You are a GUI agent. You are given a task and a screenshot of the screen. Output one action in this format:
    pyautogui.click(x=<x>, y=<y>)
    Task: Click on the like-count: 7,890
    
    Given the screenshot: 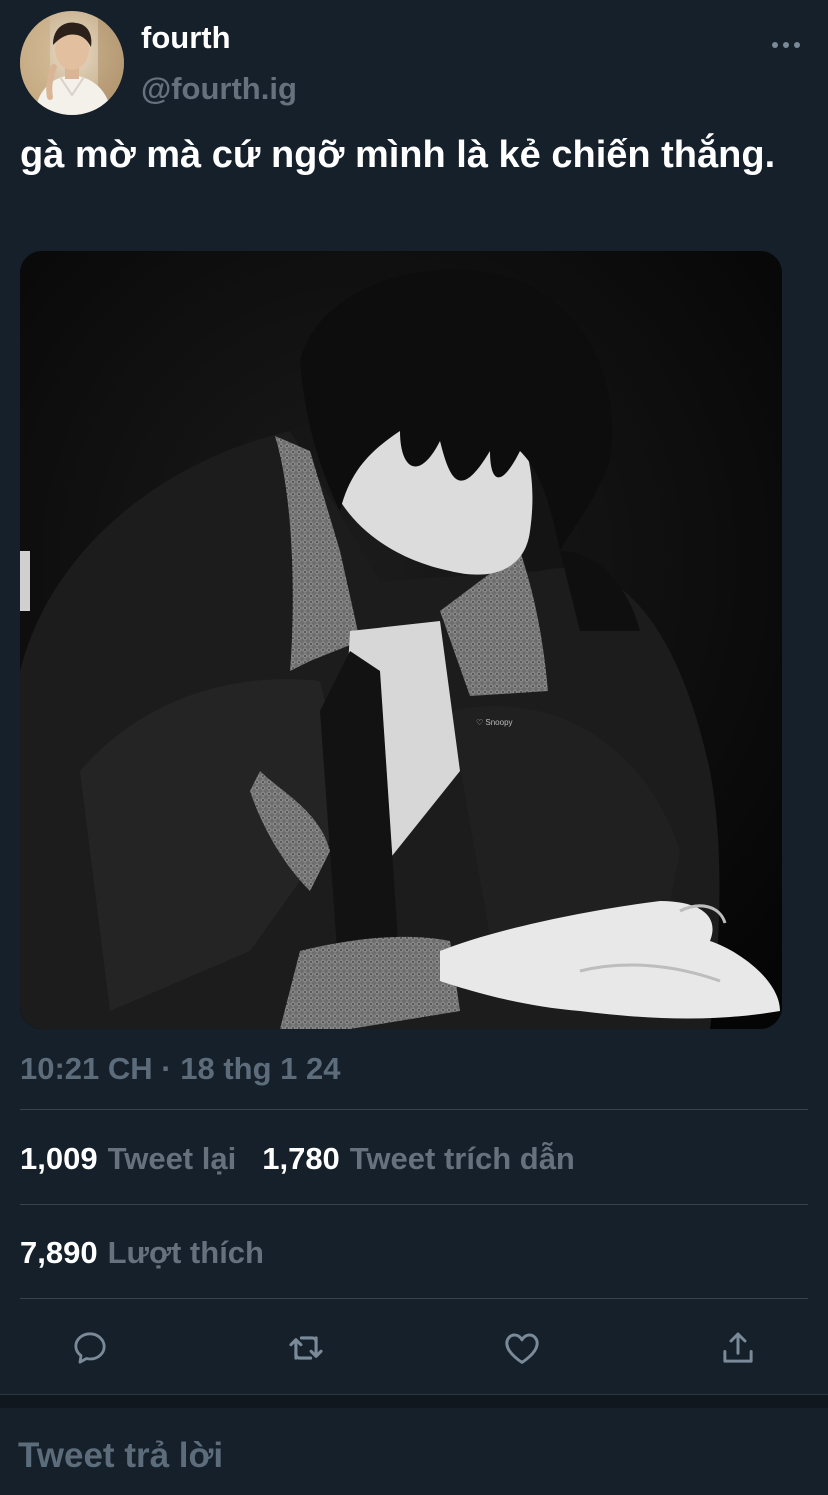 What is the action you would take?
    pyautogui.click(x=59, y=1252)
    